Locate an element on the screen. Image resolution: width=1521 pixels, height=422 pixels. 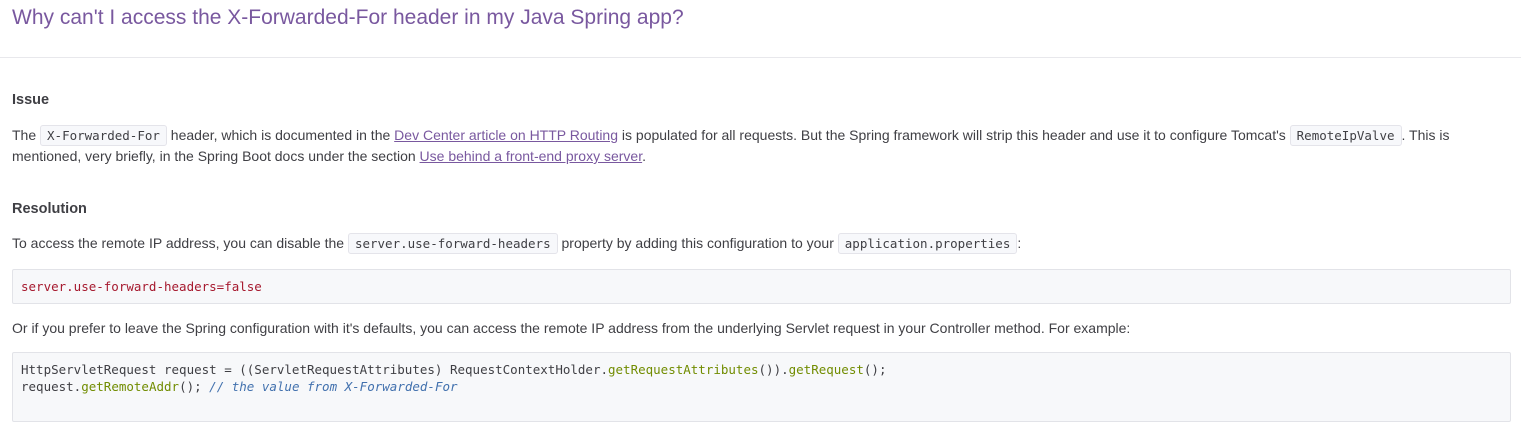
issue-text-1: The is located at coordinates (26, 135).